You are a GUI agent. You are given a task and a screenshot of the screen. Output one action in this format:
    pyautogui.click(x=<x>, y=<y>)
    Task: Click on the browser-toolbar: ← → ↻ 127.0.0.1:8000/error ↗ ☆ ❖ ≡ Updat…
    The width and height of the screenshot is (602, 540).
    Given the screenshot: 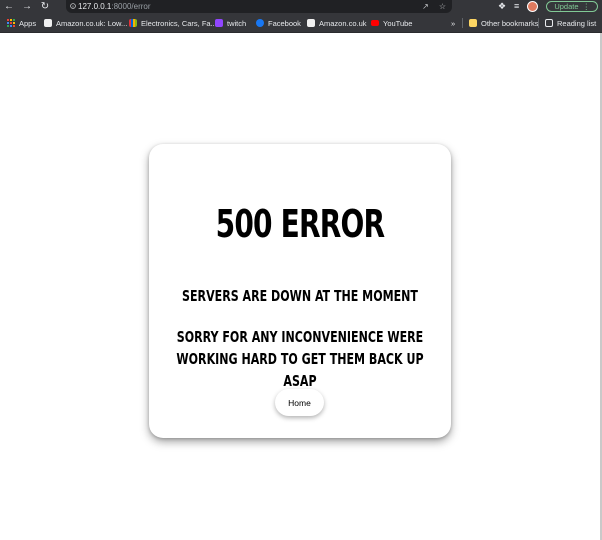 What is the action you would take?
    pyautogui.click(x=301, y=6)
    